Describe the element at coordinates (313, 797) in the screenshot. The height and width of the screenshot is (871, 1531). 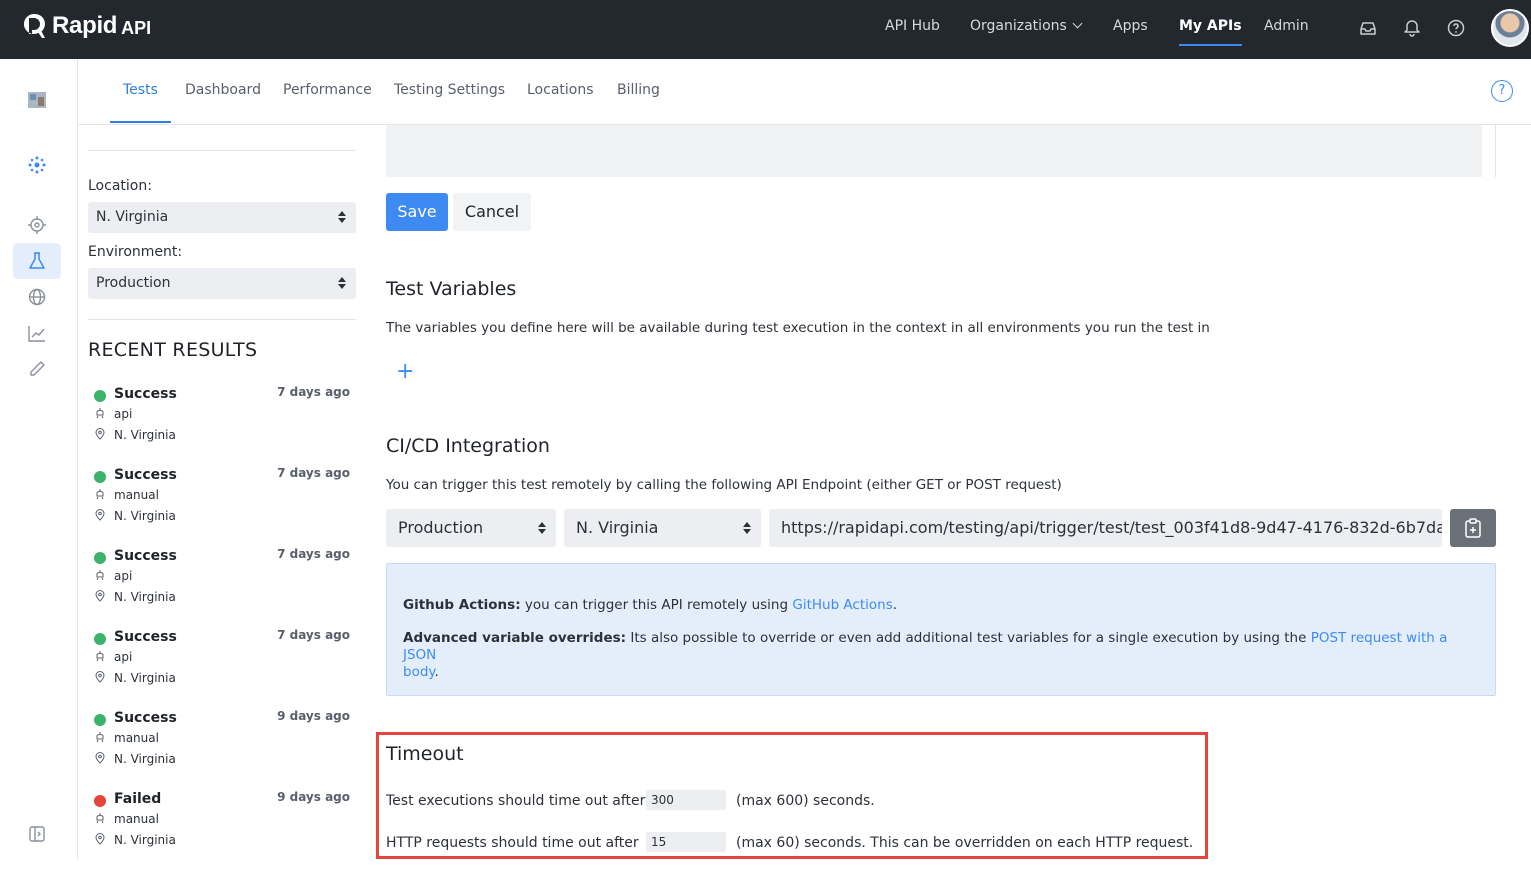
I see `result-time: 9 days ago` at that location.